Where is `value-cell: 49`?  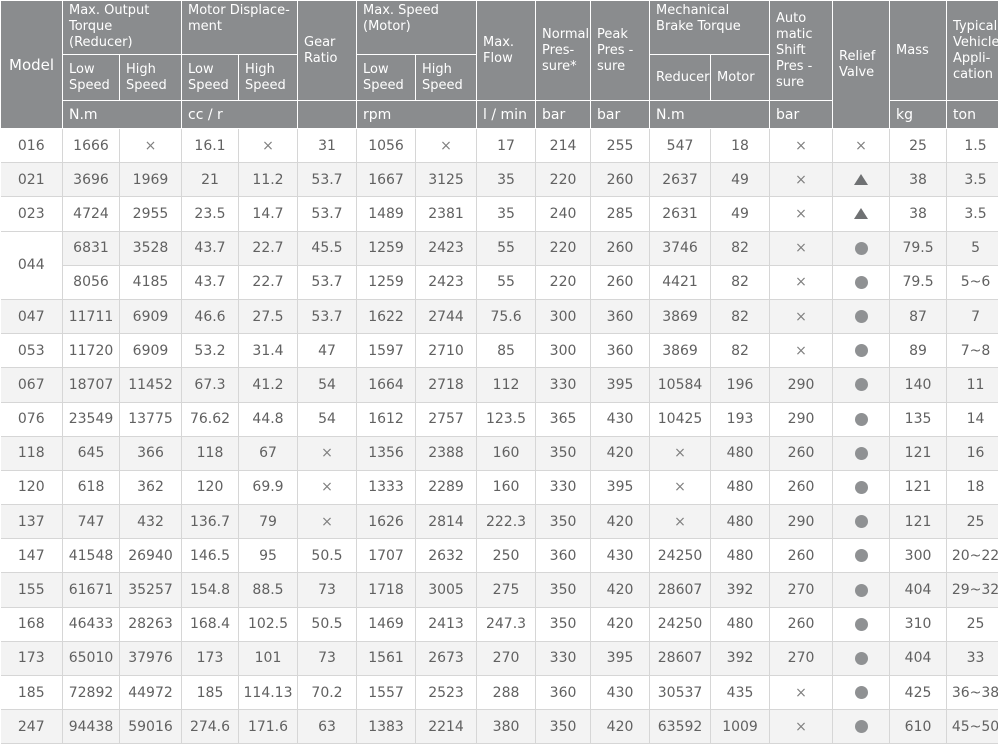 value-cell: 49 is located at coordinates (740, 180).